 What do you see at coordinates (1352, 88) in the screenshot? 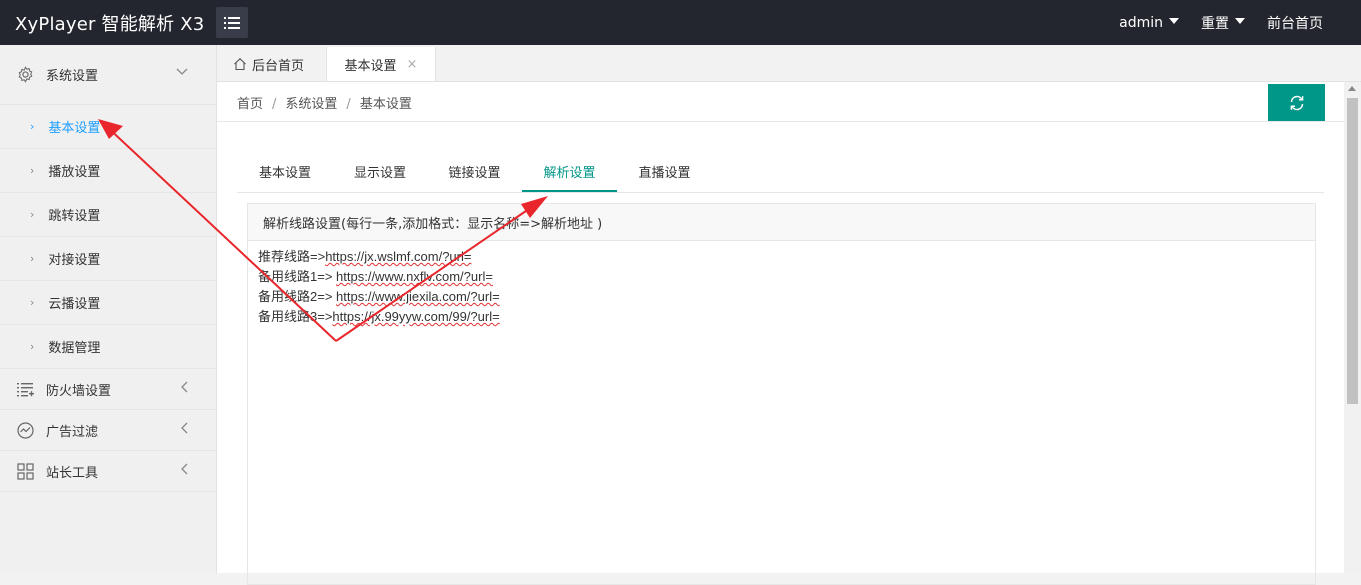
I see `scroll-up-arrow-icon` at bounding box center [1352, 88].